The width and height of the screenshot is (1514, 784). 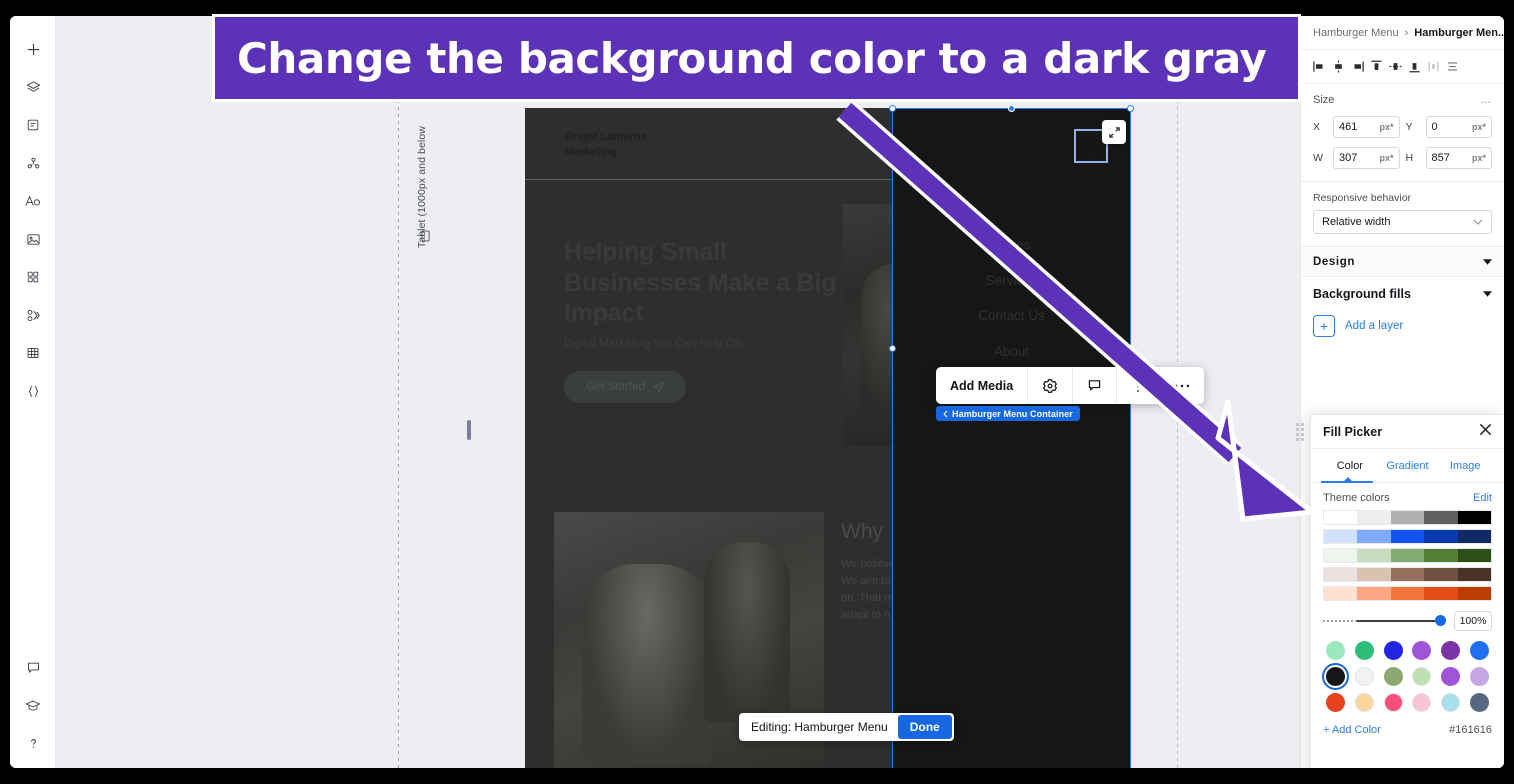 What do you see at coordinates (1470, 730) in the screenshot?
I see `hex-value: #161616` at bounding box center [1470, 730].